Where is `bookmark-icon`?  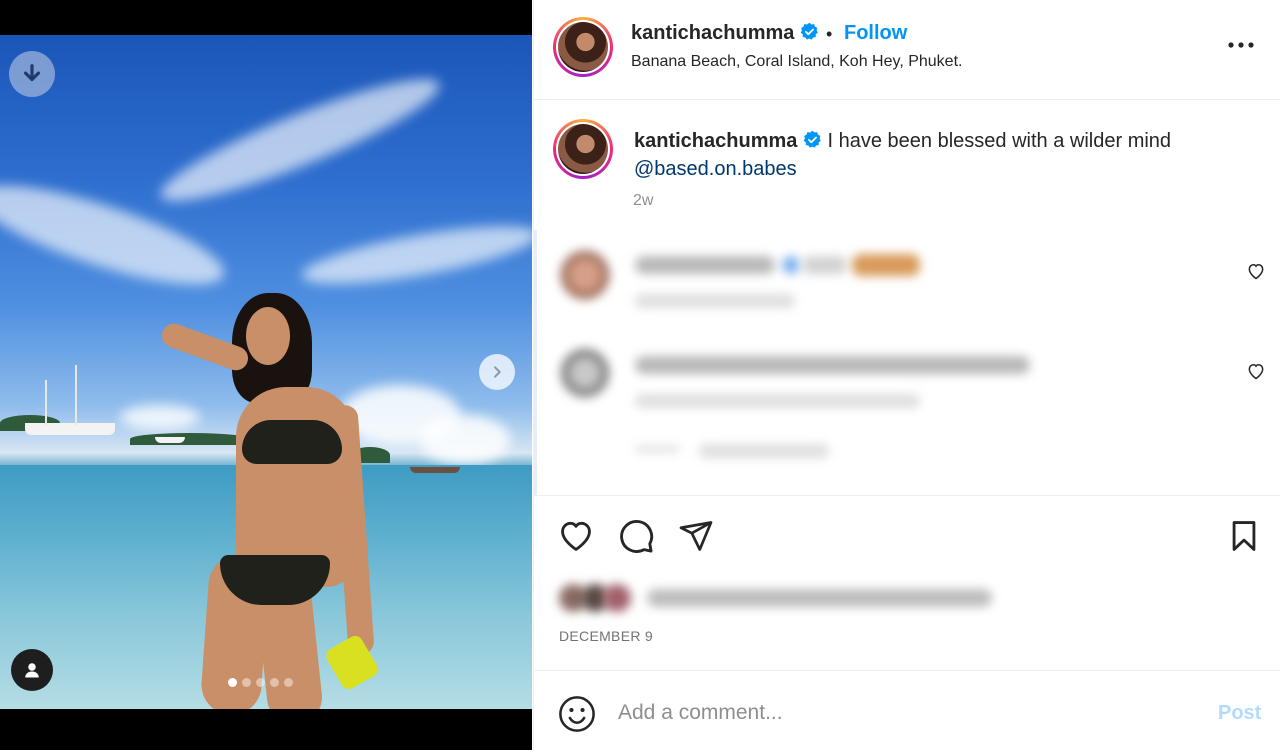
bookmark-icon is located at coordinates (1244, 536).